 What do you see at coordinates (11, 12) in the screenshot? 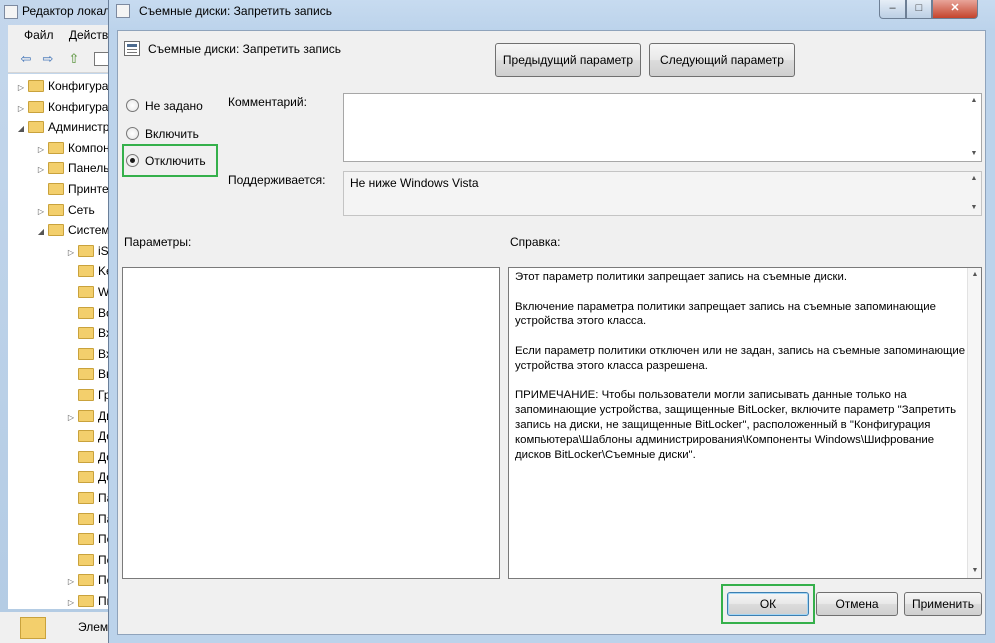
I see `editor-app-icon` at bounding box center [11, 12].